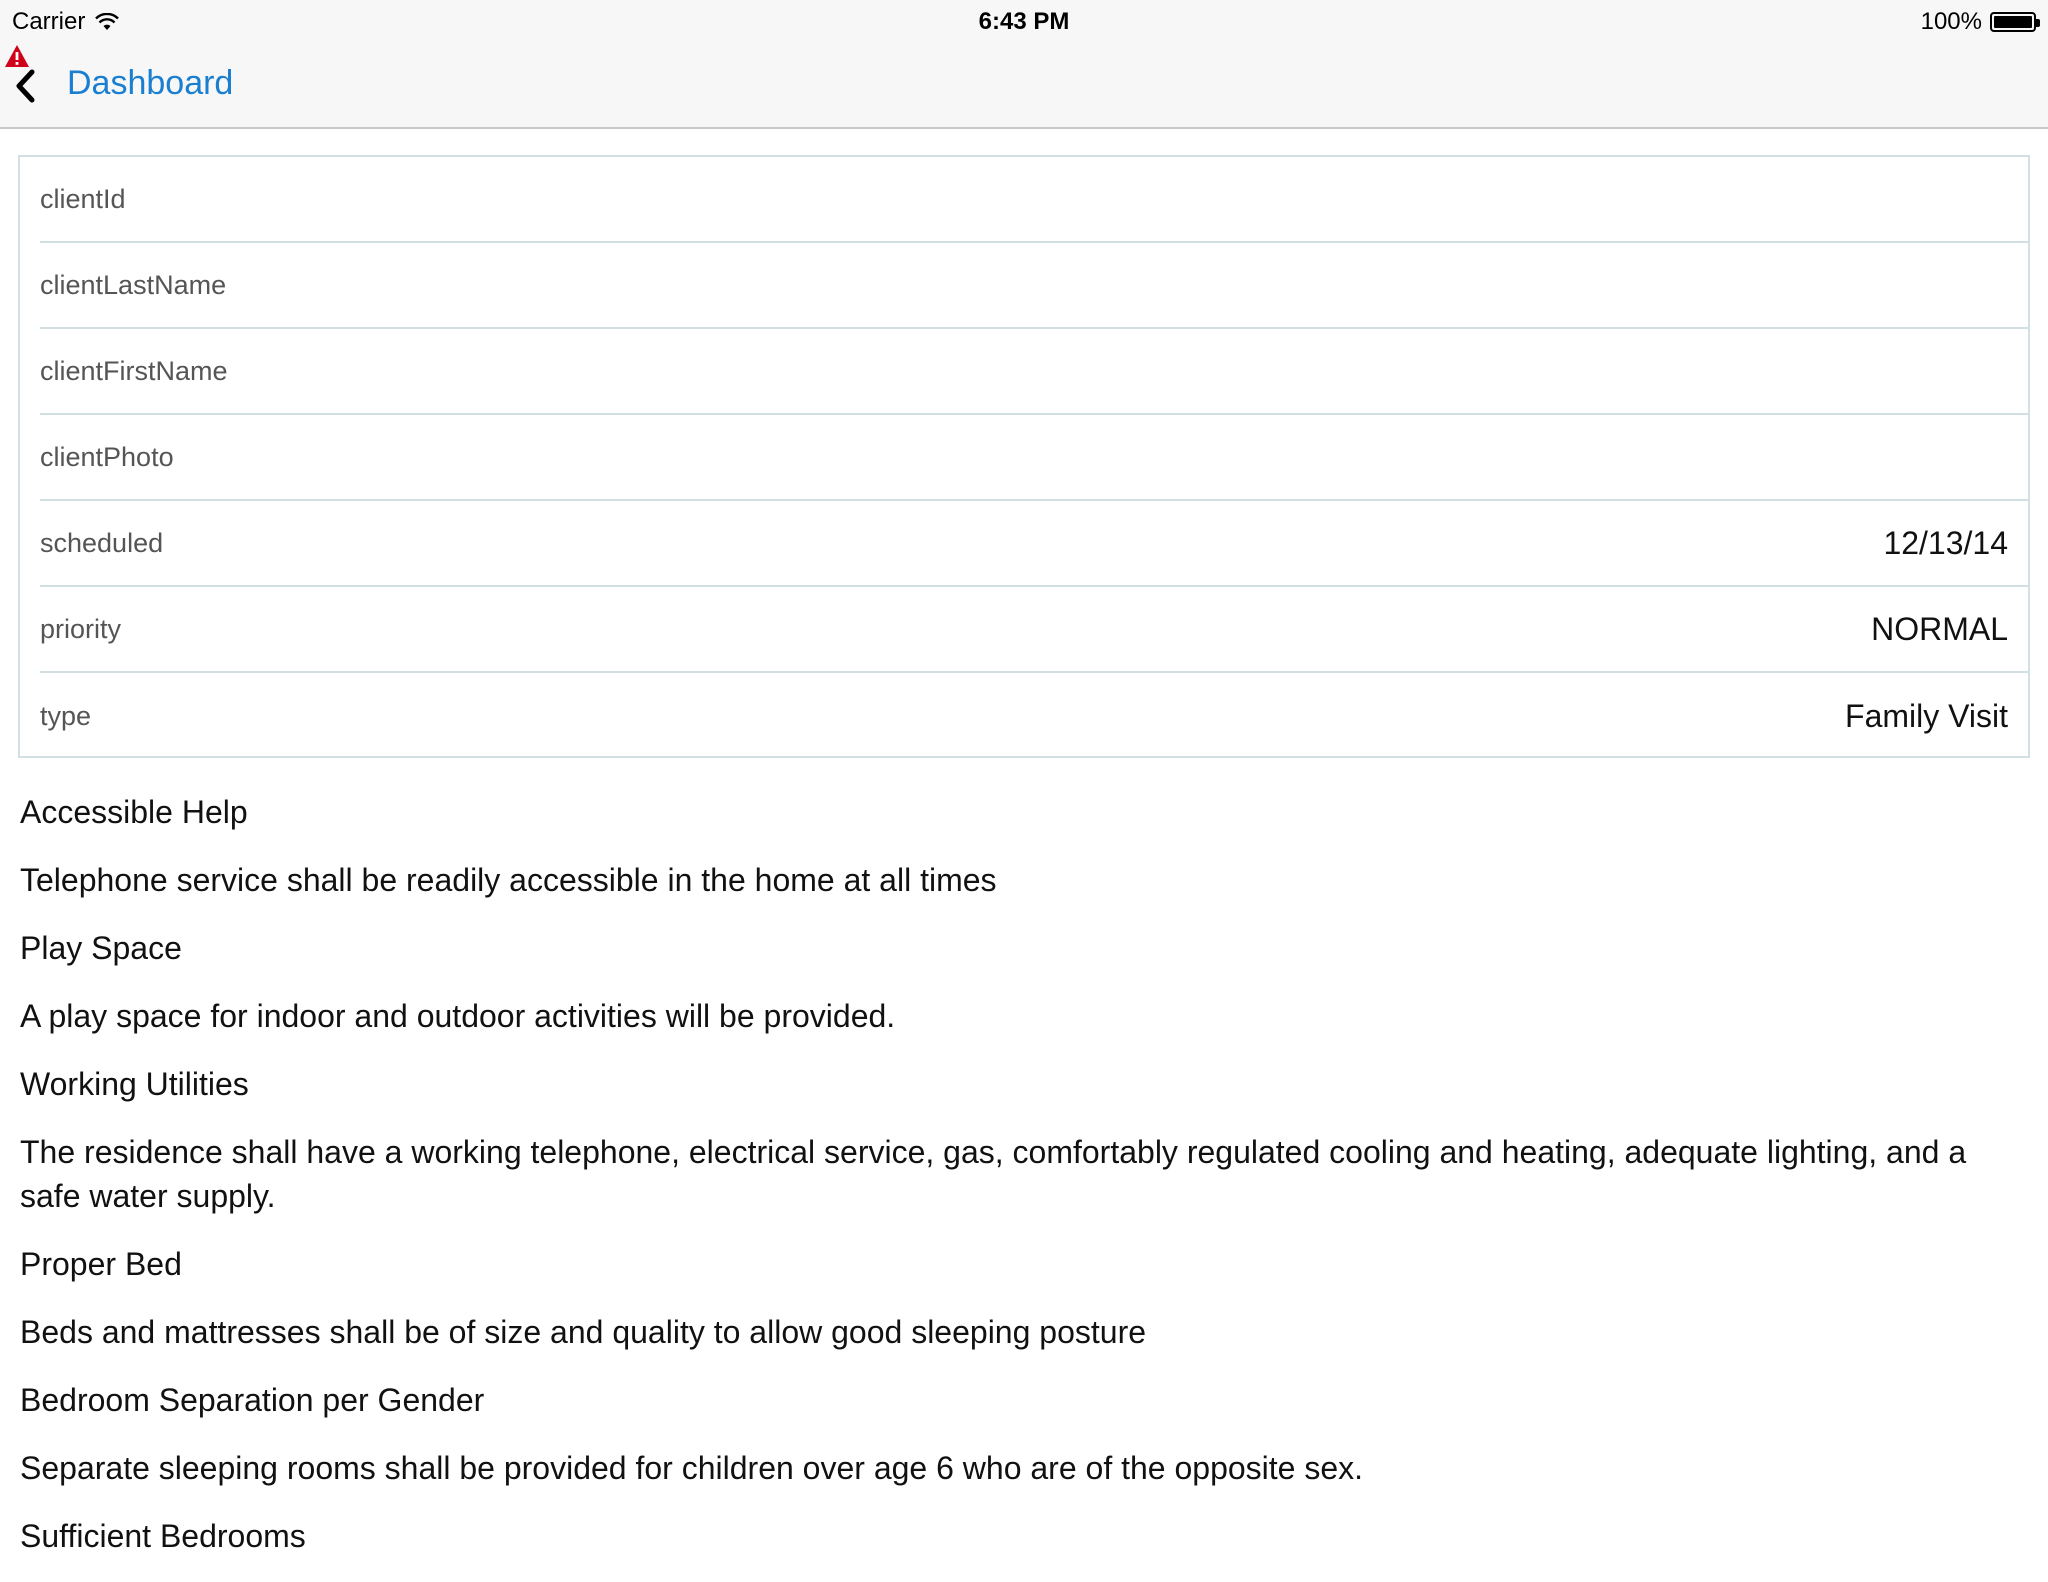  I want to click on form-row-scheduled: scheduled 12/13/14, so click(1034, 544).